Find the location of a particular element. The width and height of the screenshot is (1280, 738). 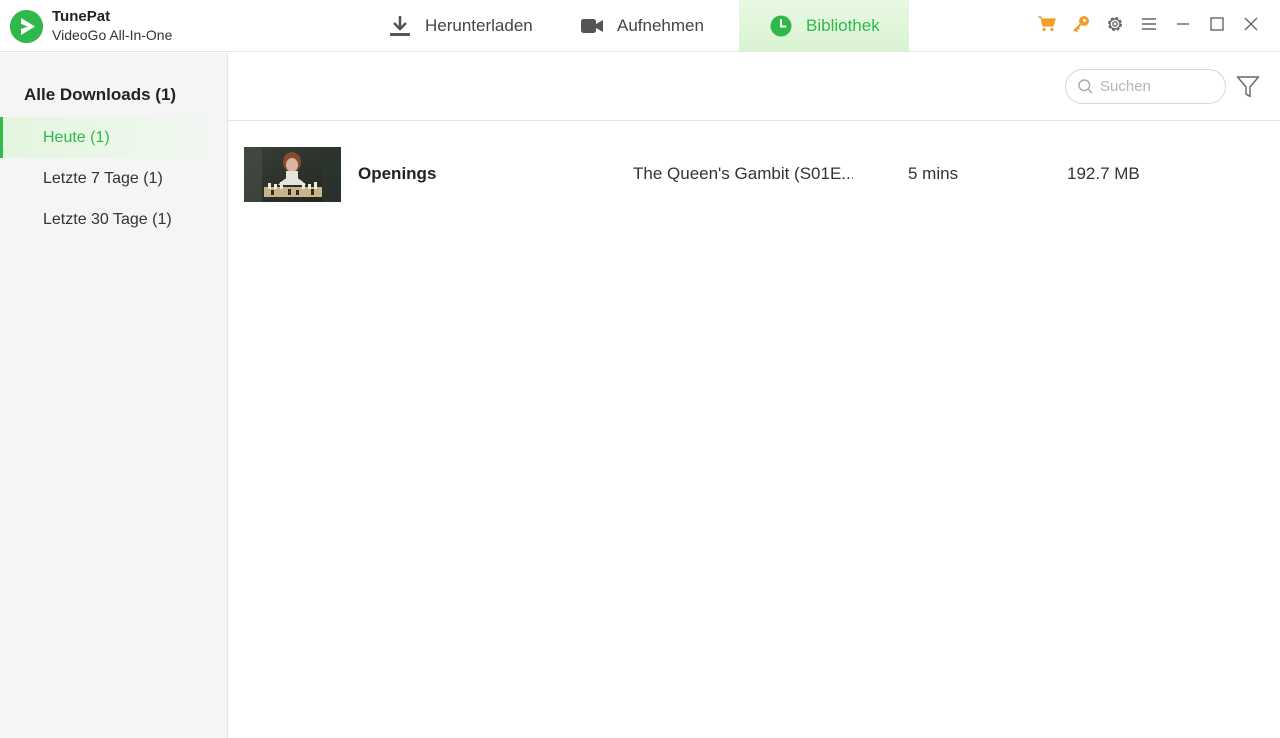

gear-icon is located at coordinates (1115, 24).